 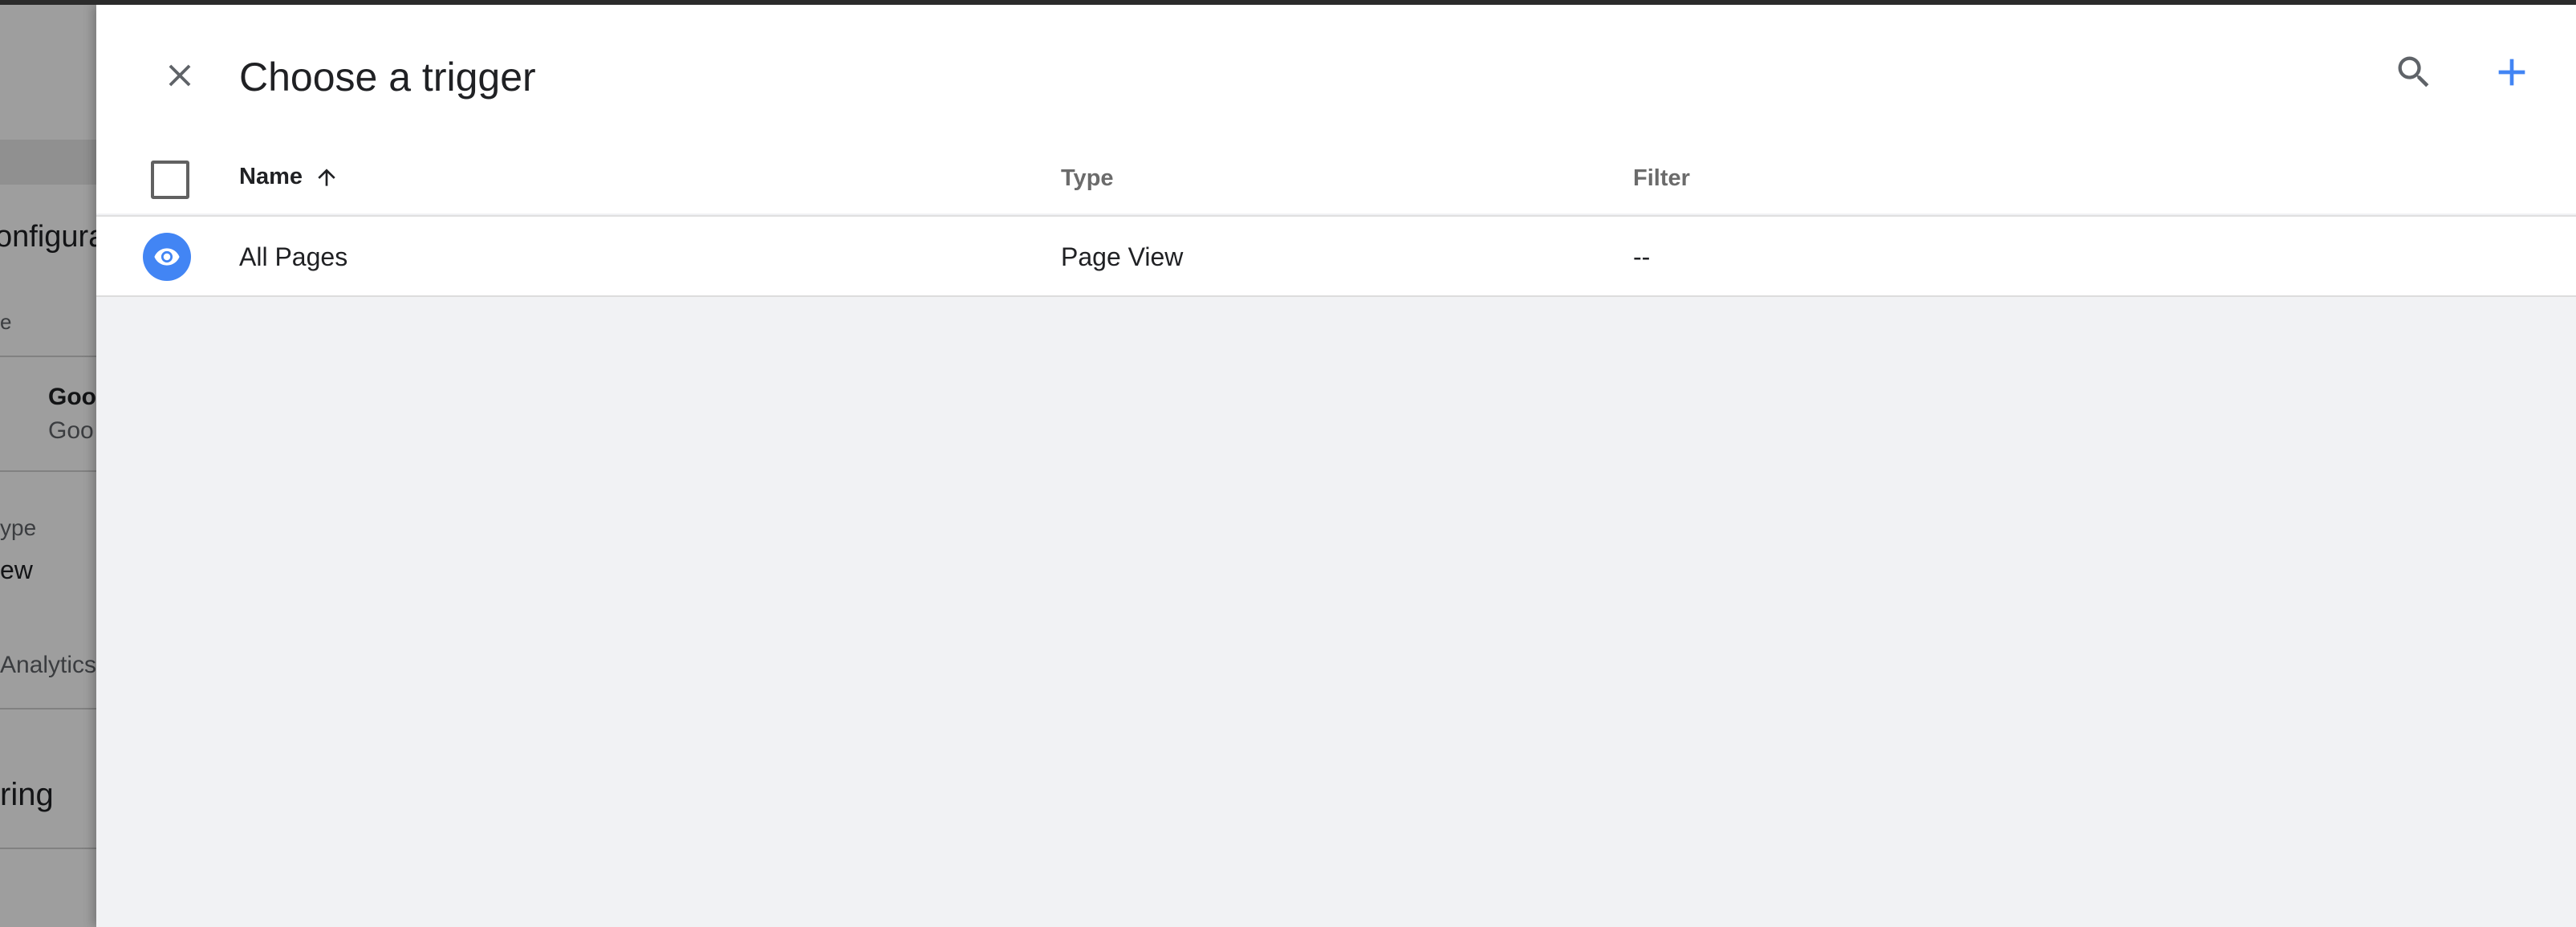 I want to click on row-filter: --, so click(x=1642, y=256).